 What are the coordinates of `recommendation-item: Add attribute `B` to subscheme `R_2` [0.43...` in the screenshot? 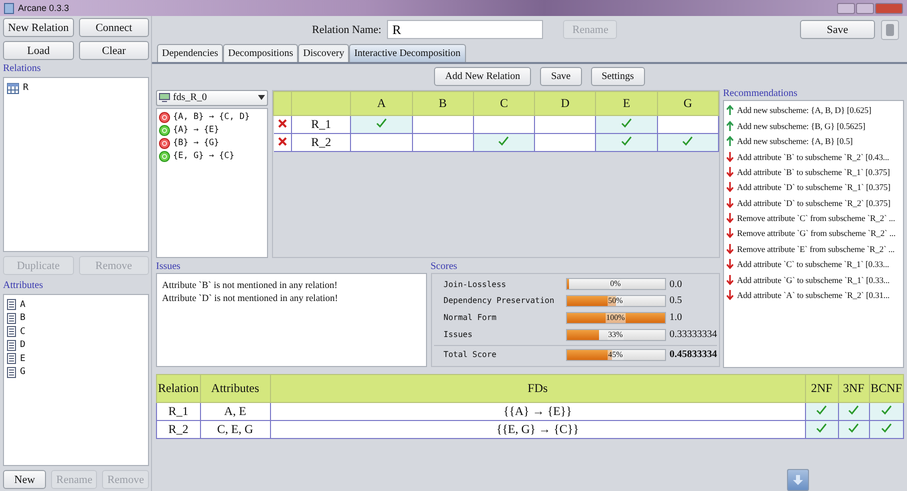 It's located at (813, 157).